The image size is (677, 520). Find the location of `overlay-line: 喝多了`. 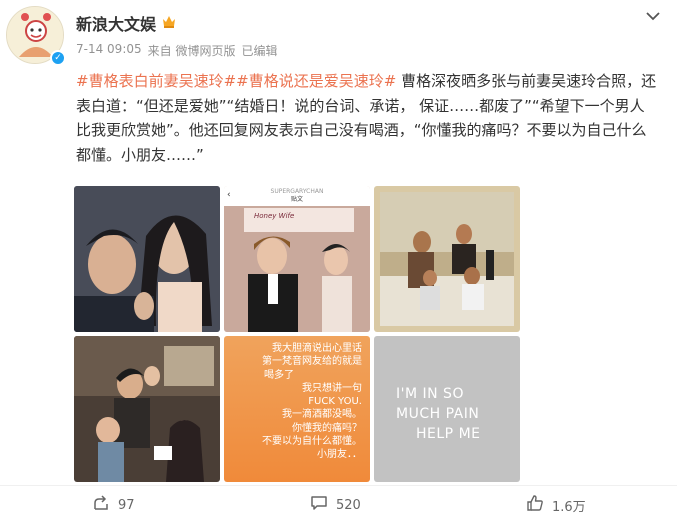

overlay-line: 喝多了 is located at coordinates (279, 375).